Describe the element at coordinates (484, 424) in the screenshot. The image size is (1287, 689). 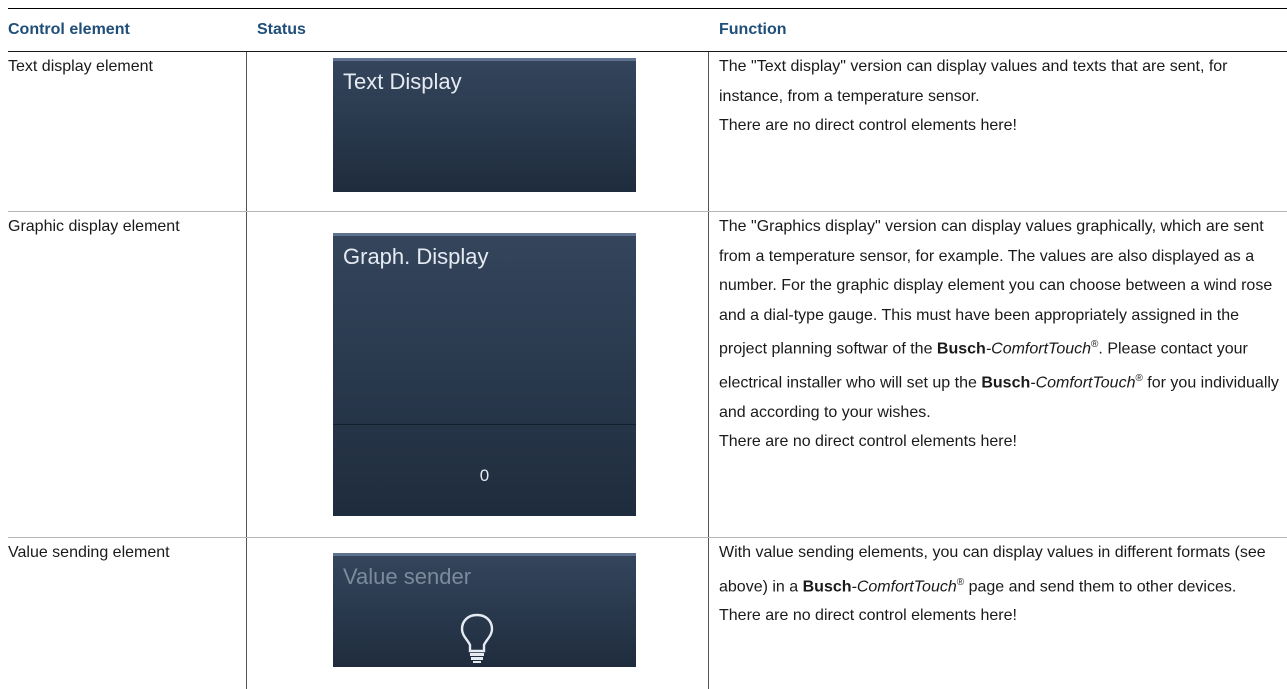
I see `panel-divider` at that location.